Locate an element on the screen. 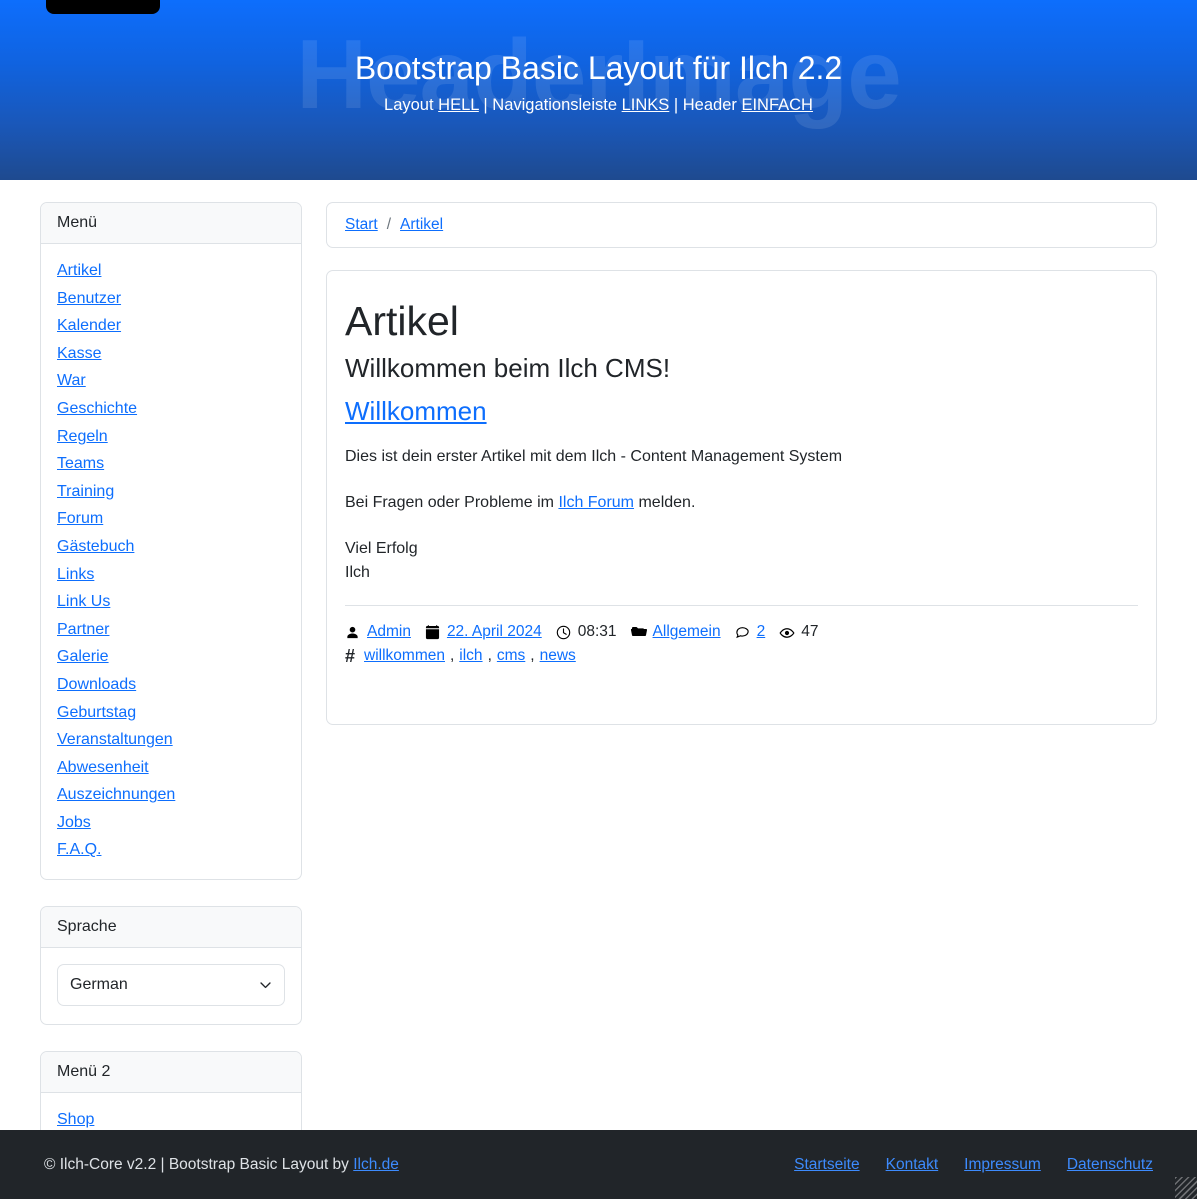 The width and height of the screenshot is (1197, 1199). footer-link-startseite: Startseite is located at coordinates (826, 1165).